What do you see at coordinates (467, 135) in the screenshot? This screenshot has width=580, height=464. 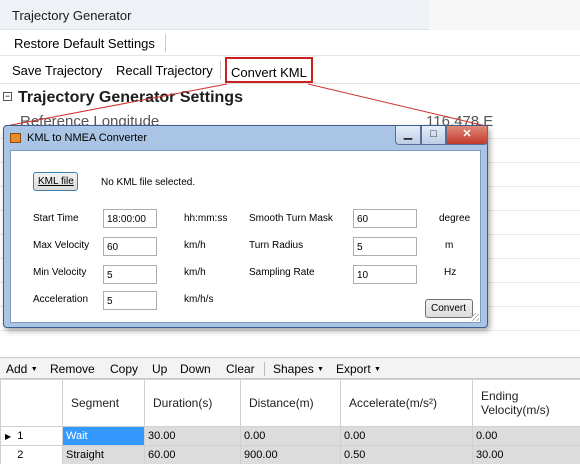 I see `close-icon: ✕` at bounding box center [467, 135].